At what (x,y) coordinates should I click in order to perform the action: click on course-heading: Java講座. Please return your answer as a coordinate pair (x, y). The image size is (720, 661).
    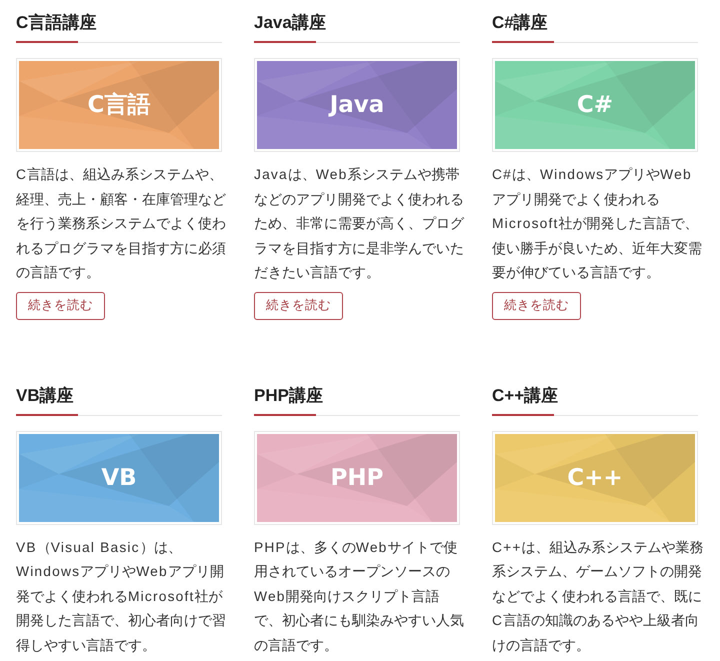
    Looking at the image, I should click on (290, 23).